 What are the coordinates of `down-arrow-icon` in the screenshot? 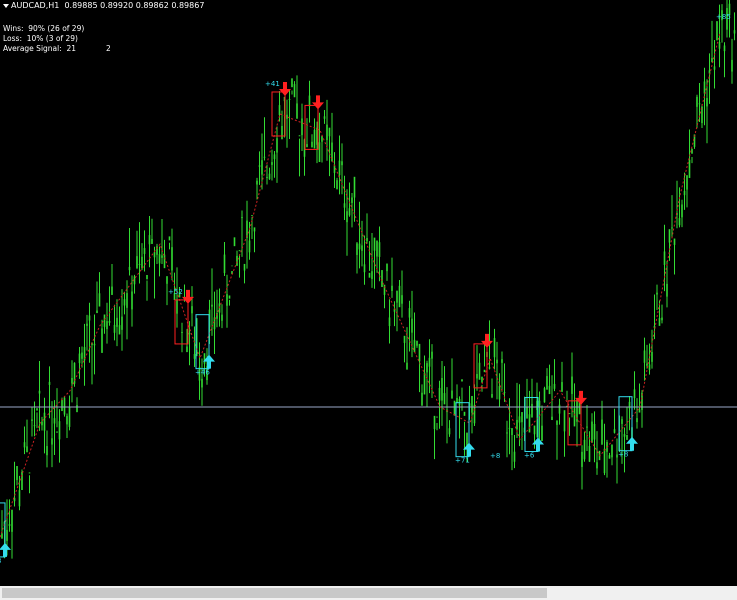 It's located at (487, 340).